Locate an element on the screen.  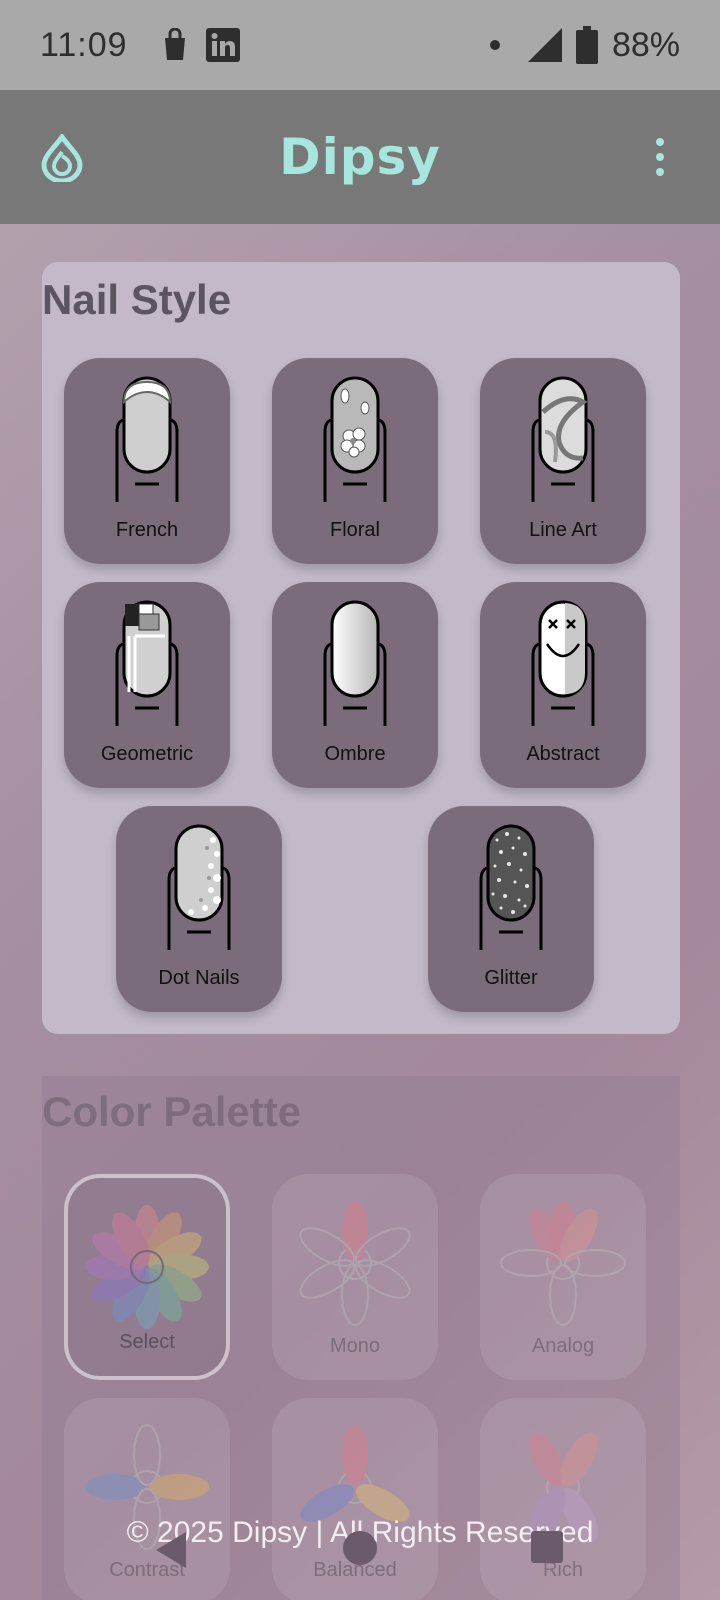
status-time: 11:09 is located at coordinates (84, 44).